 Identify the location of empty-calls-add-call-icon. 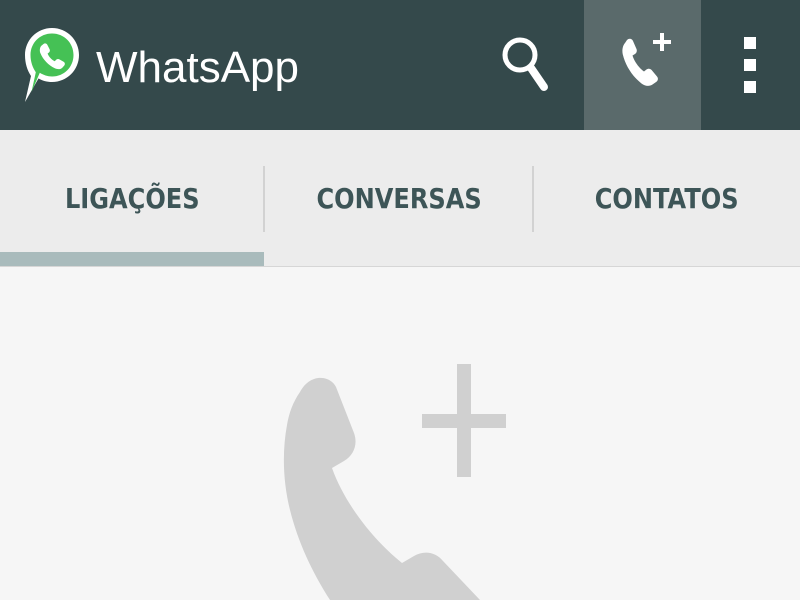
(394, 482).